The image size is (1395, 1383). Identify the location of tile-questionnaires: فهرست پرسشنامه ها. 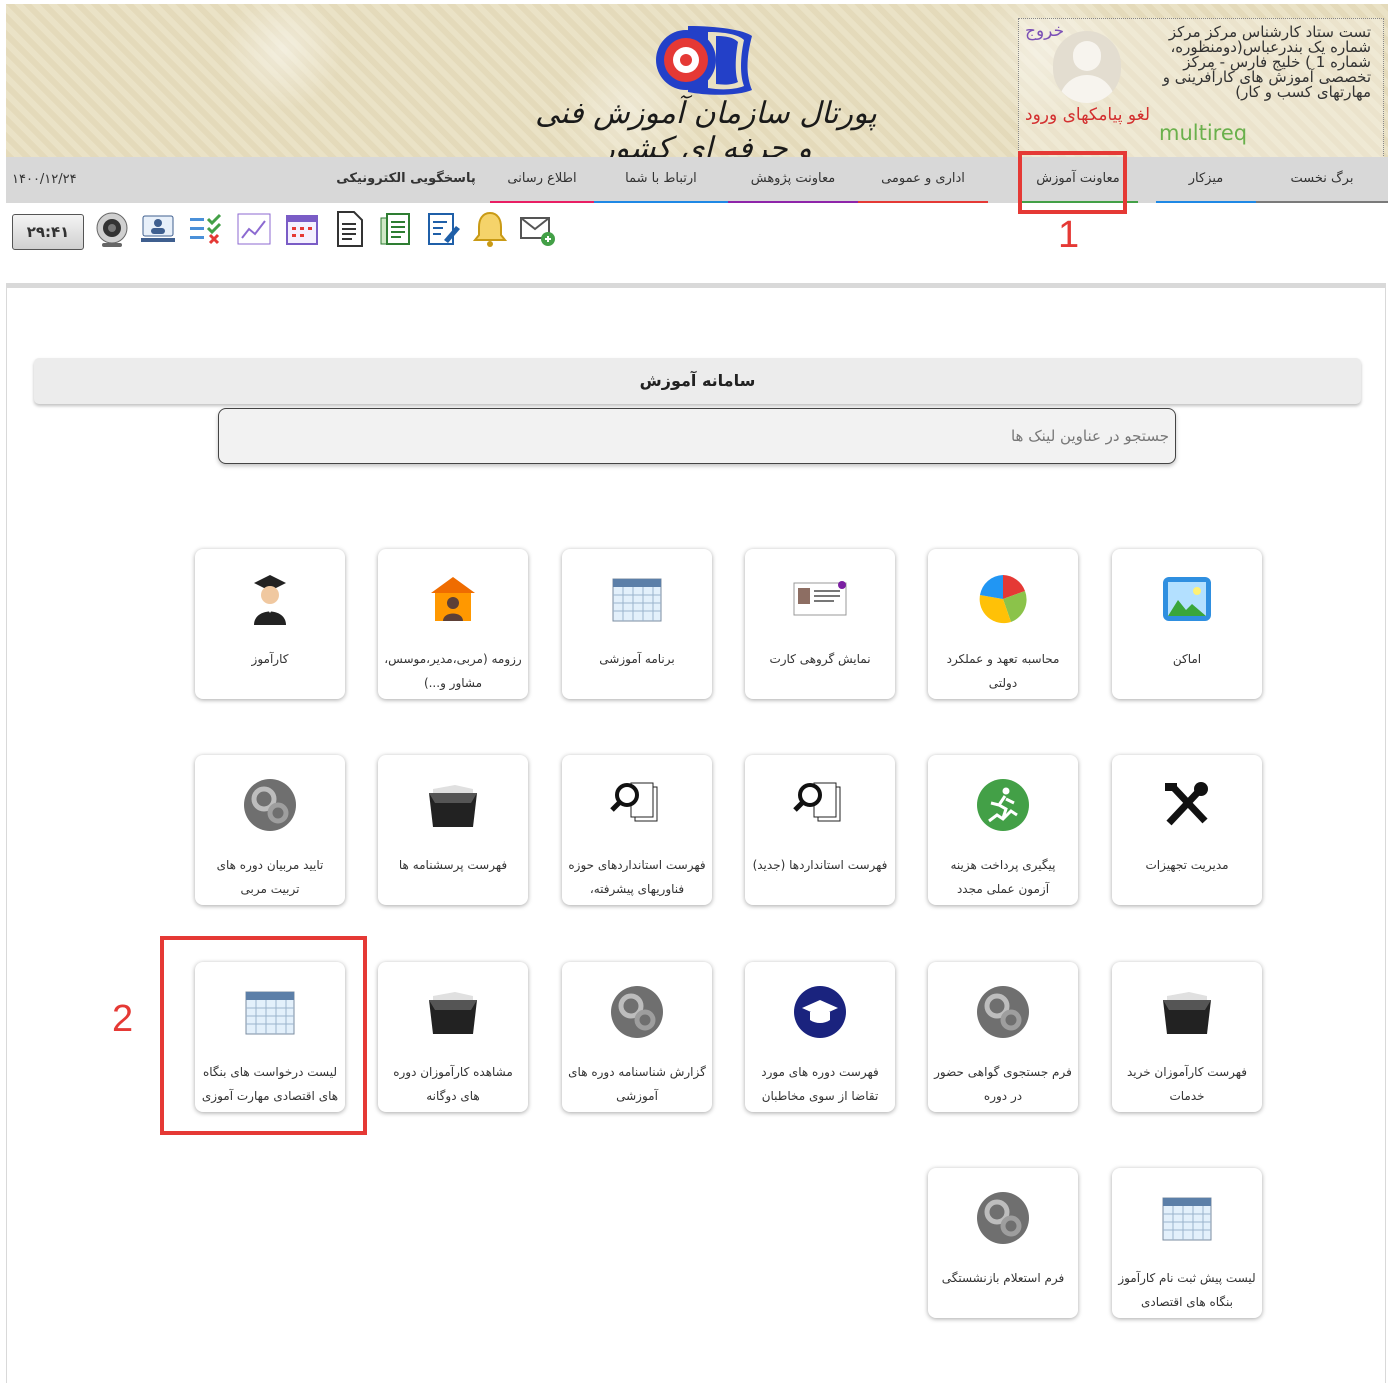
(453, 830).